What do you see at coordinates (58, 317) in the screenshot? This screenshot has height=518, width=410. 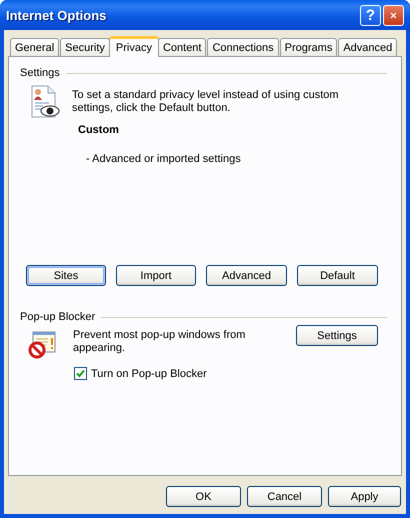 I see `group-title: Pop-up Blocker` at bounding box center [58, 317].